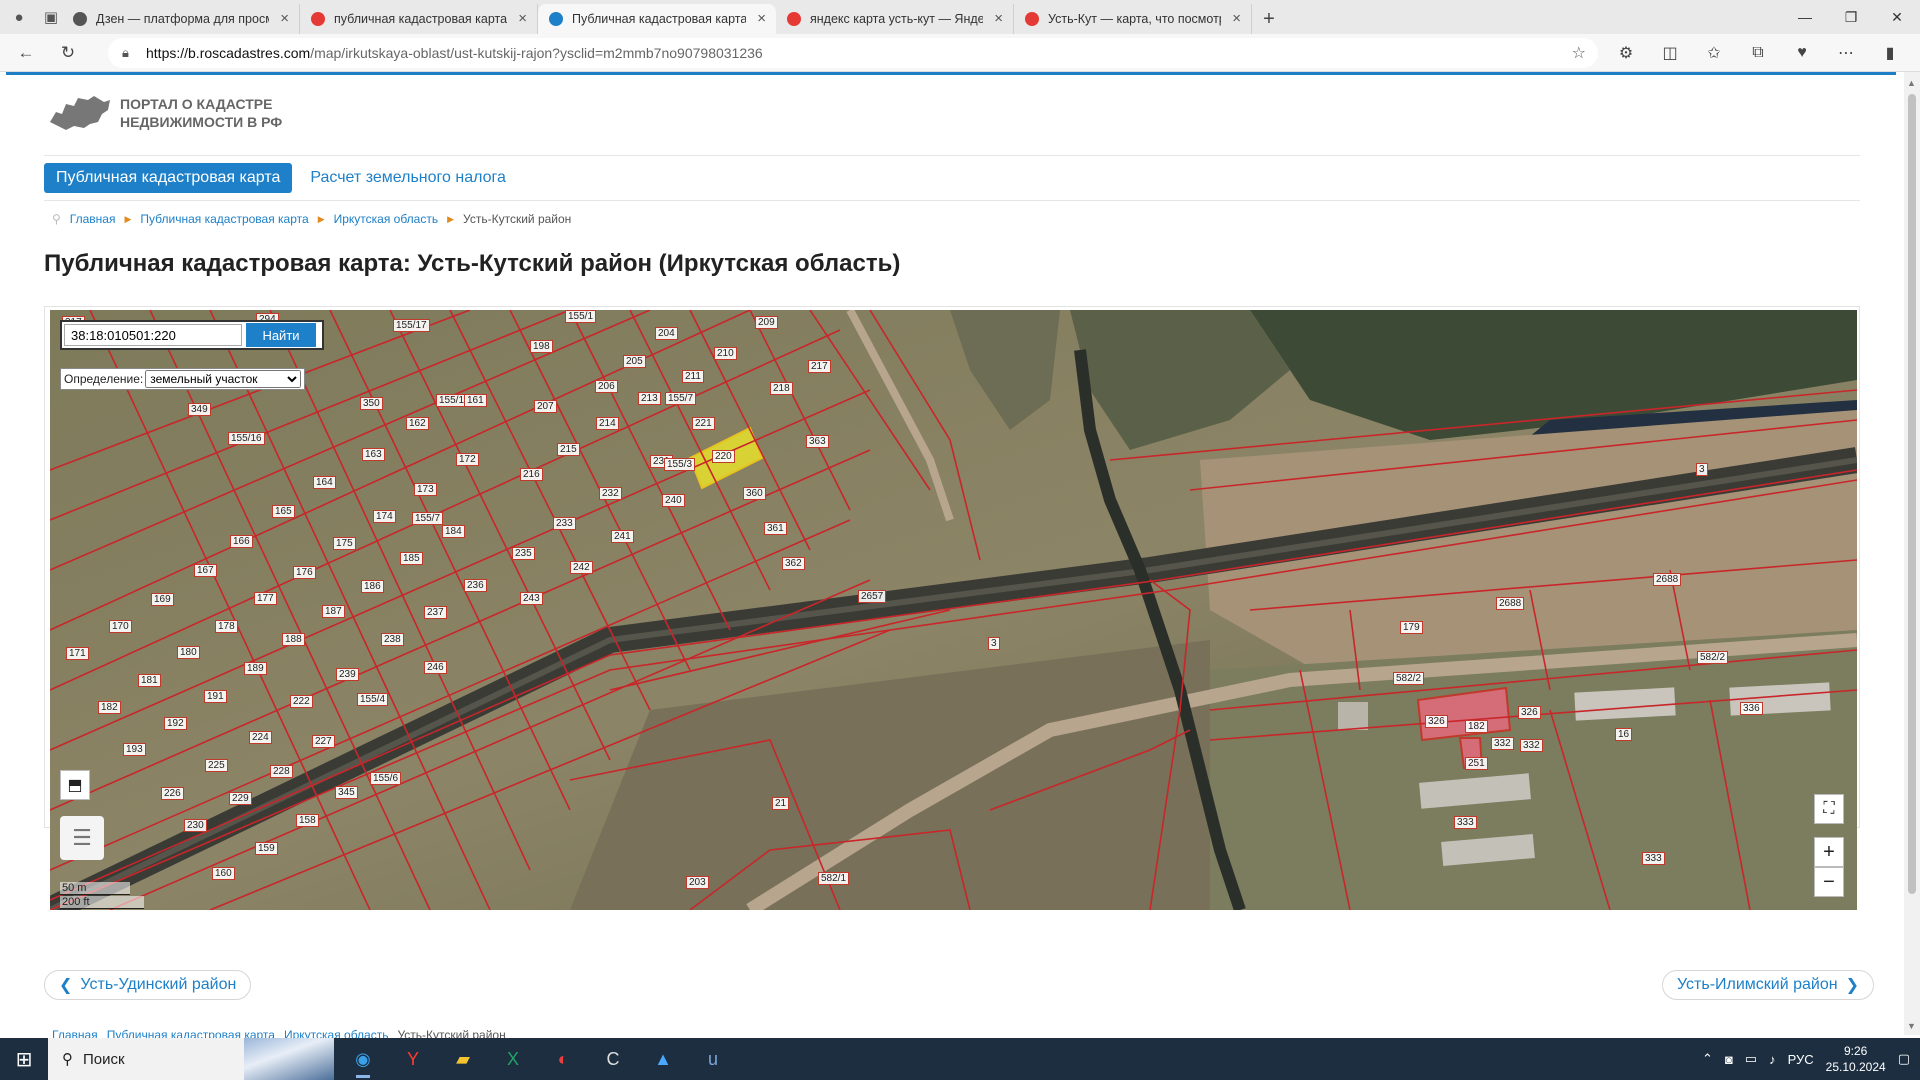  What do you see at coordinates (1751, 708) in the screenshot?
I see `parcel-number-label: 336` at bounding box center [1751, 708].